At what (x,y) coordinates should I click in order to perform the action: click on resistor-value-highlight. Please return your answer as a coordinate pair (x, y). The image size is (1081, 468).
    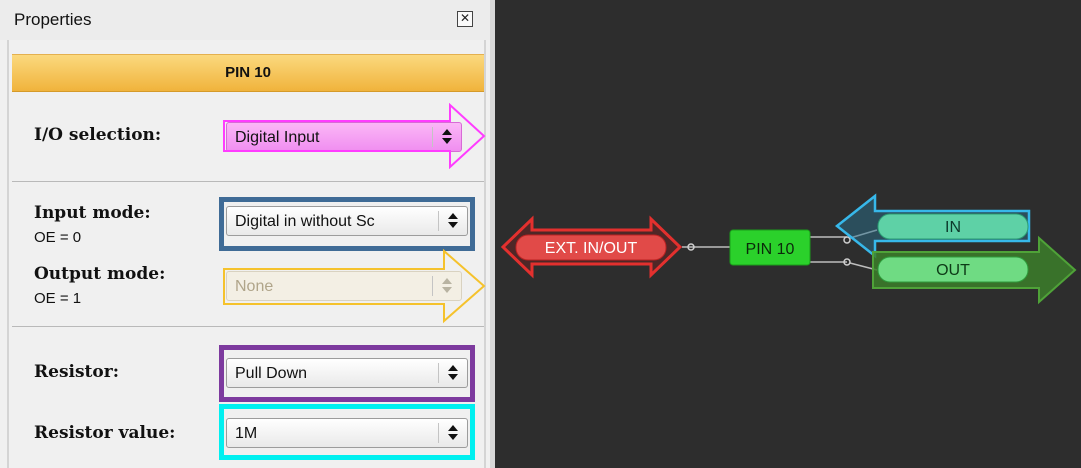
    Looking at the image, I should click on (347, 432).